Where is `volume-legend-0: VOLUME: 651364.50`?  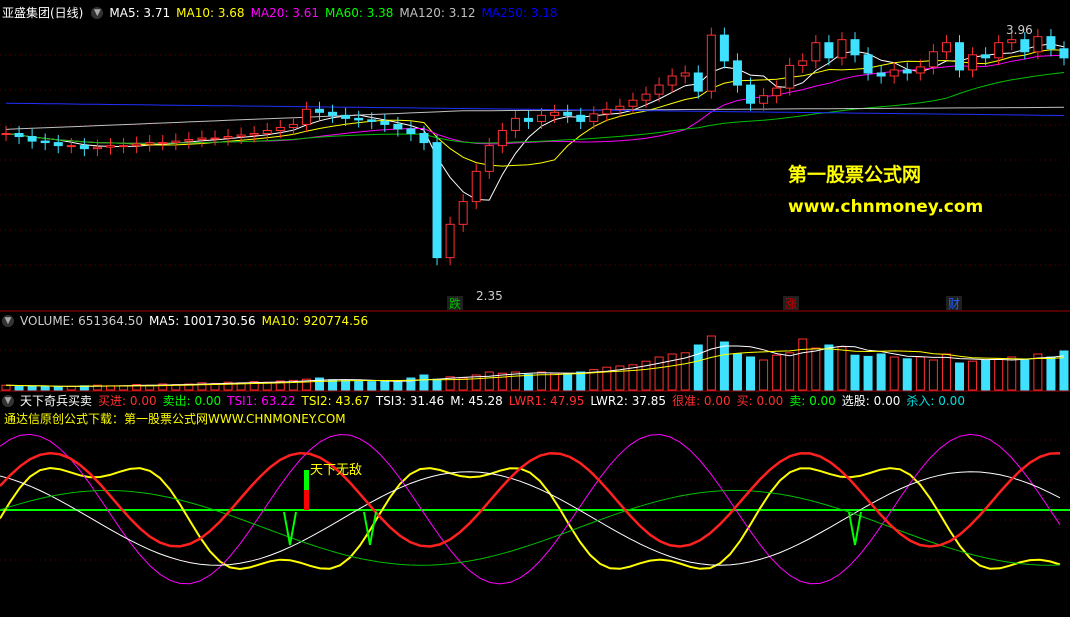
volume-legend-0: VOLUME: 651364.50 is located at coordinates (81, 321).